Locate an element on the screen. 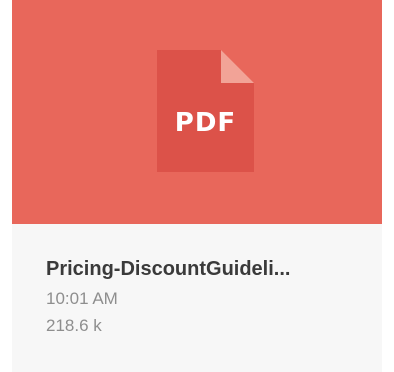 This screenshot has height=372, width=394. file-type-label: PDF is located at coordinates (205, 123).